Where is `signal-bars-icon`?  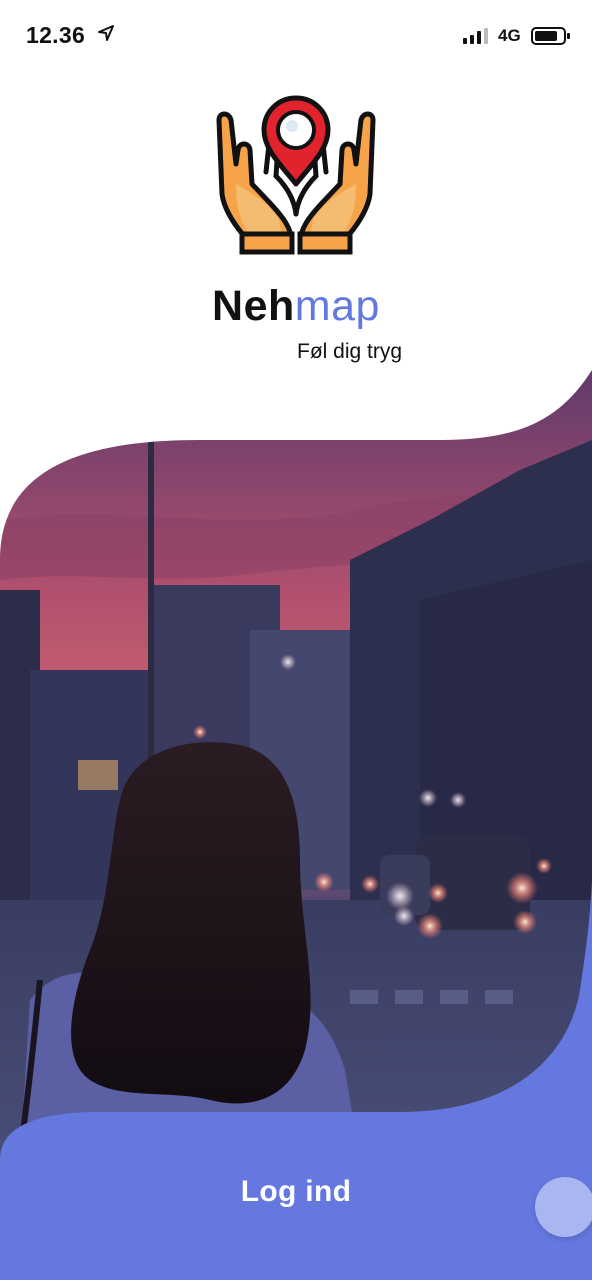
signal-bars-icon is located at coordinates (477, 38).